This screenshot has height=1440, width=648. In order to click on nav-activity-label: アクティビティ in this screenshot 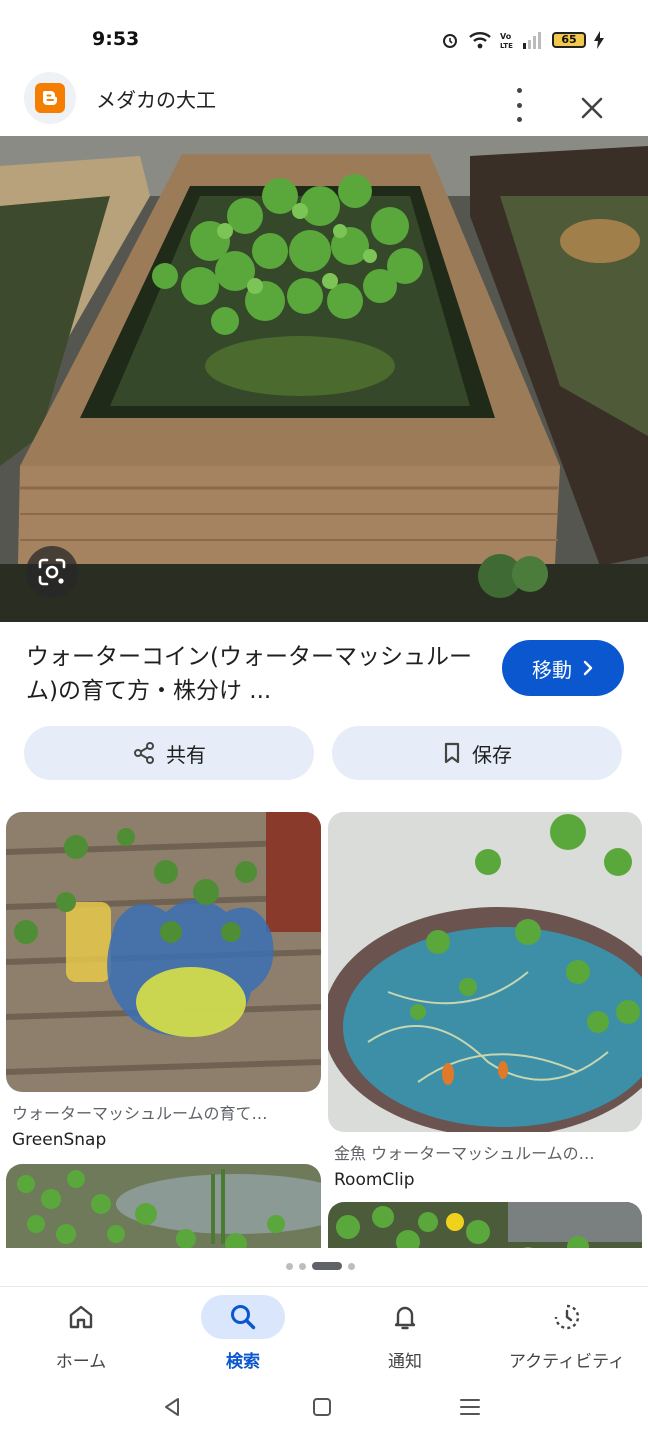, I will do `click(567, 1362)`.